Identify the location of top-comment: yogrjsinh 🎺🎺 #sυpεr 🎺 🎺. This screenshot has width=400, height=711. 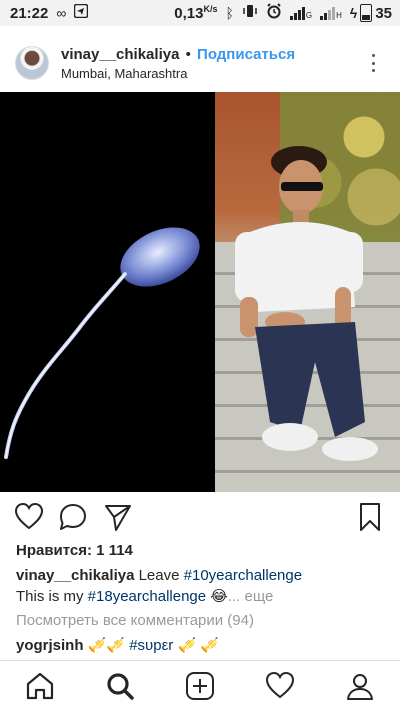
(117, 645).